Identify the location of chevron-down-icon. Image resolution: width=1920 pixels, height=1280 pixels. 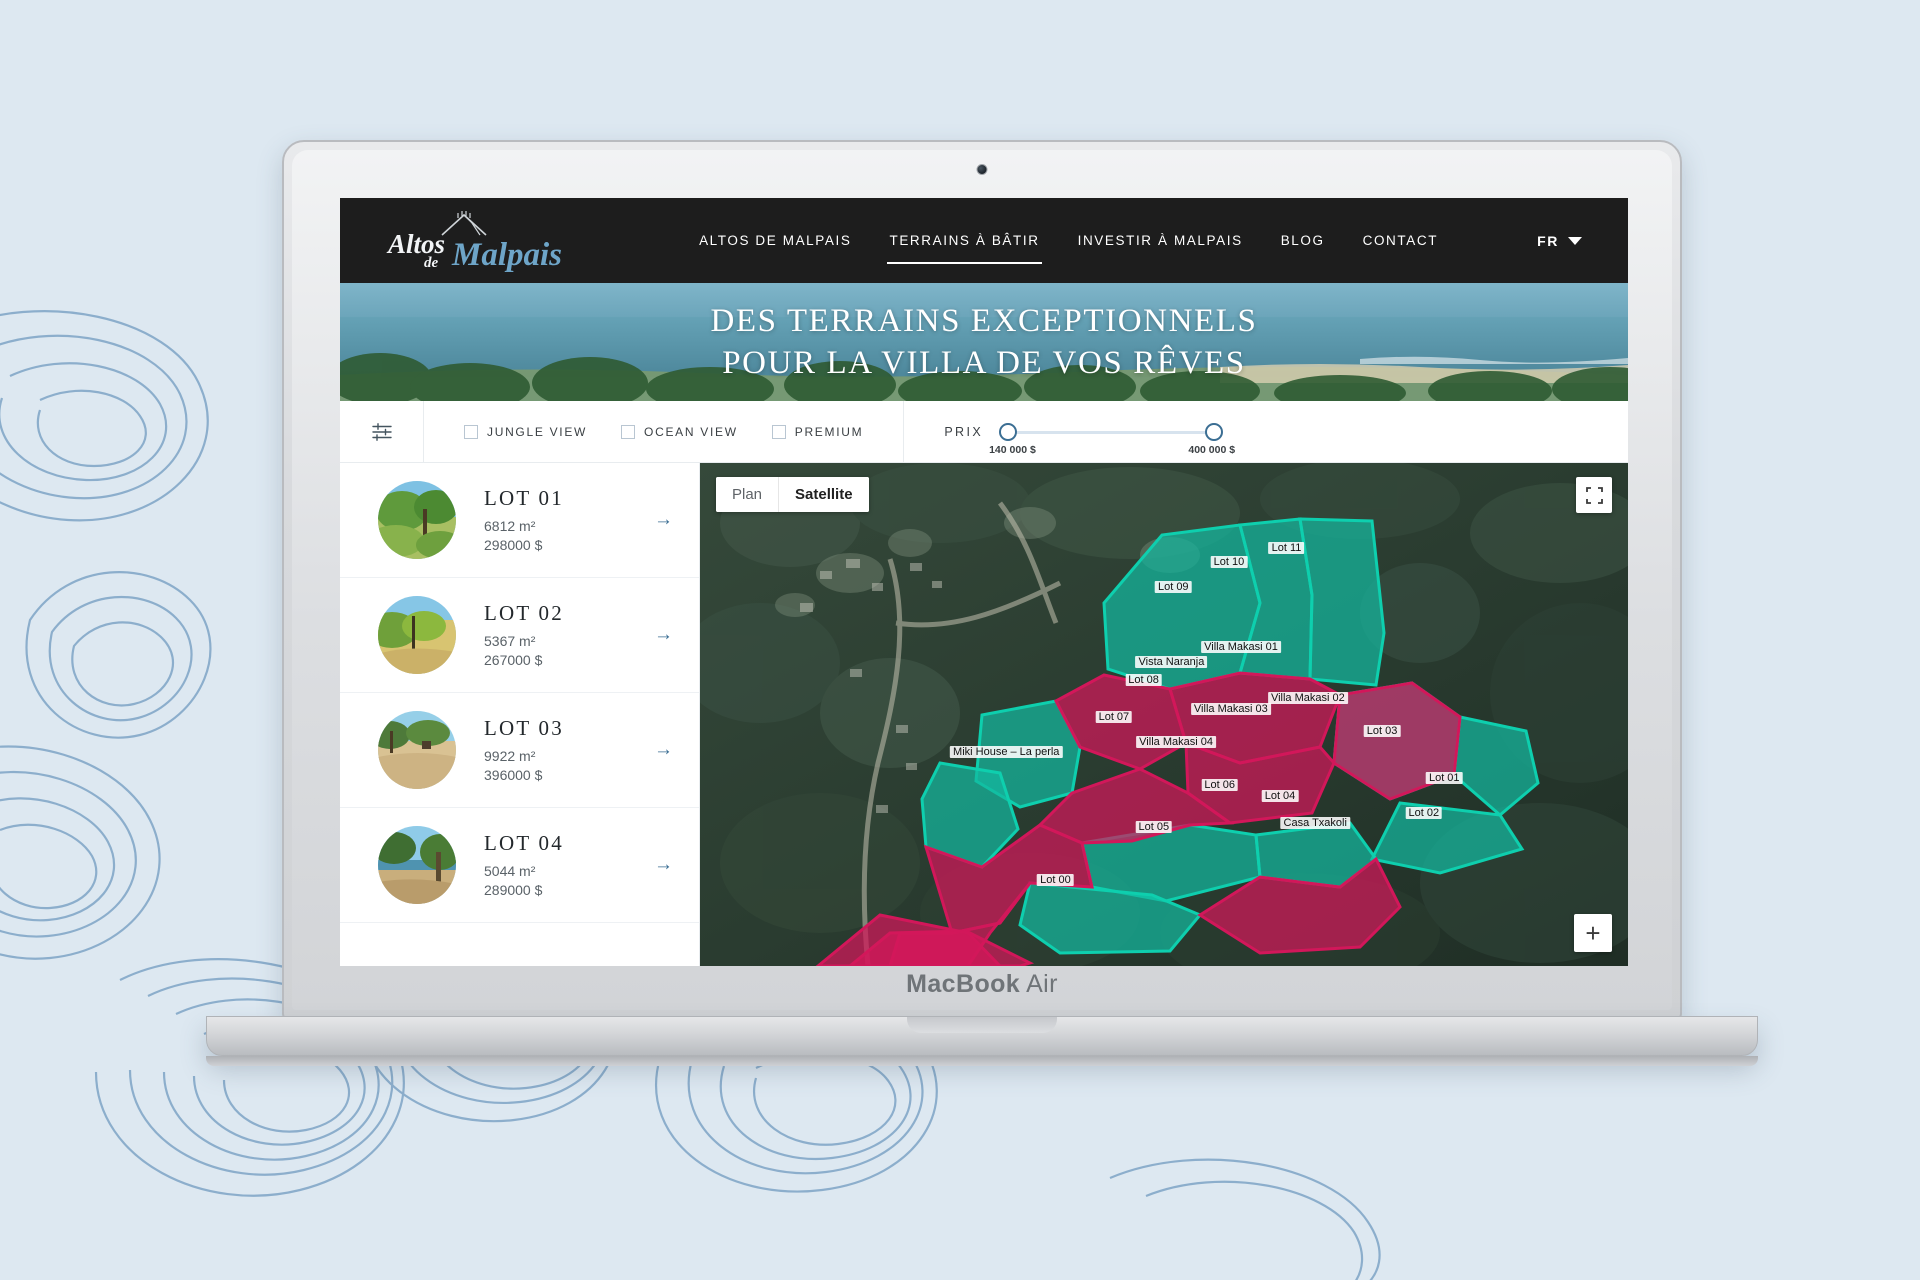
(1575, 240).